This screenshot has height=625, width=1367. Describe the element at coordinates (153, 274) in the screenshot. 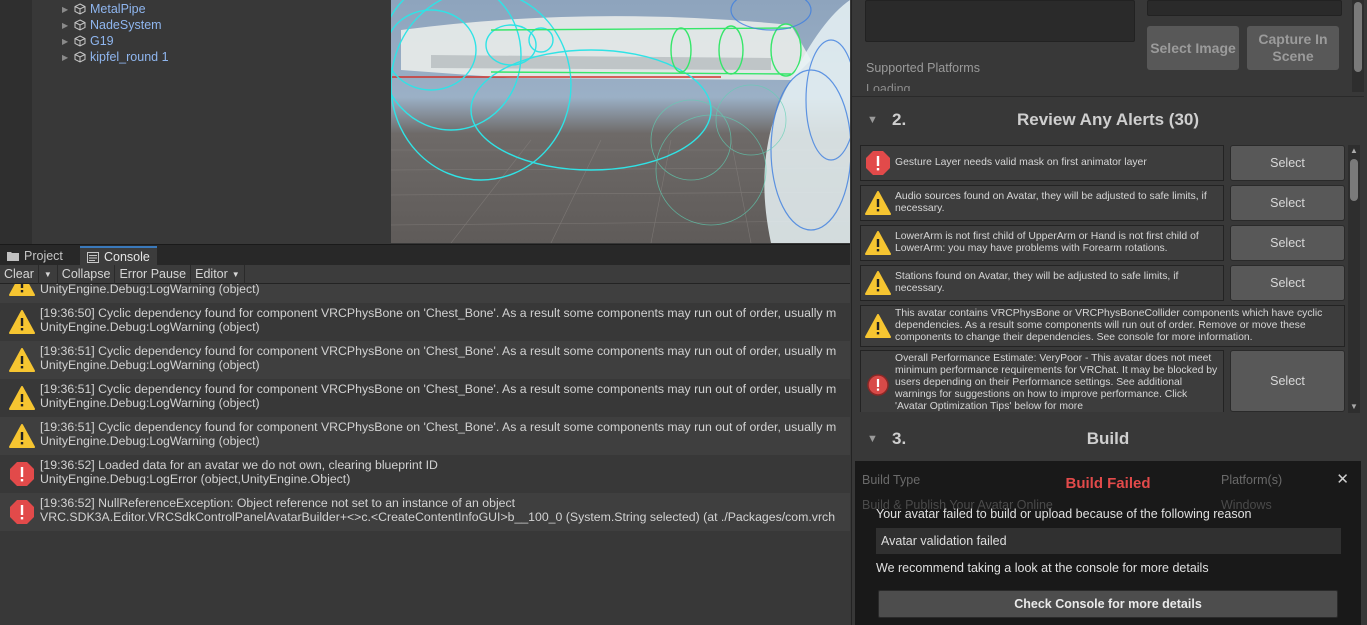

I see `error-pause-toggle: Error Pause` at that location.